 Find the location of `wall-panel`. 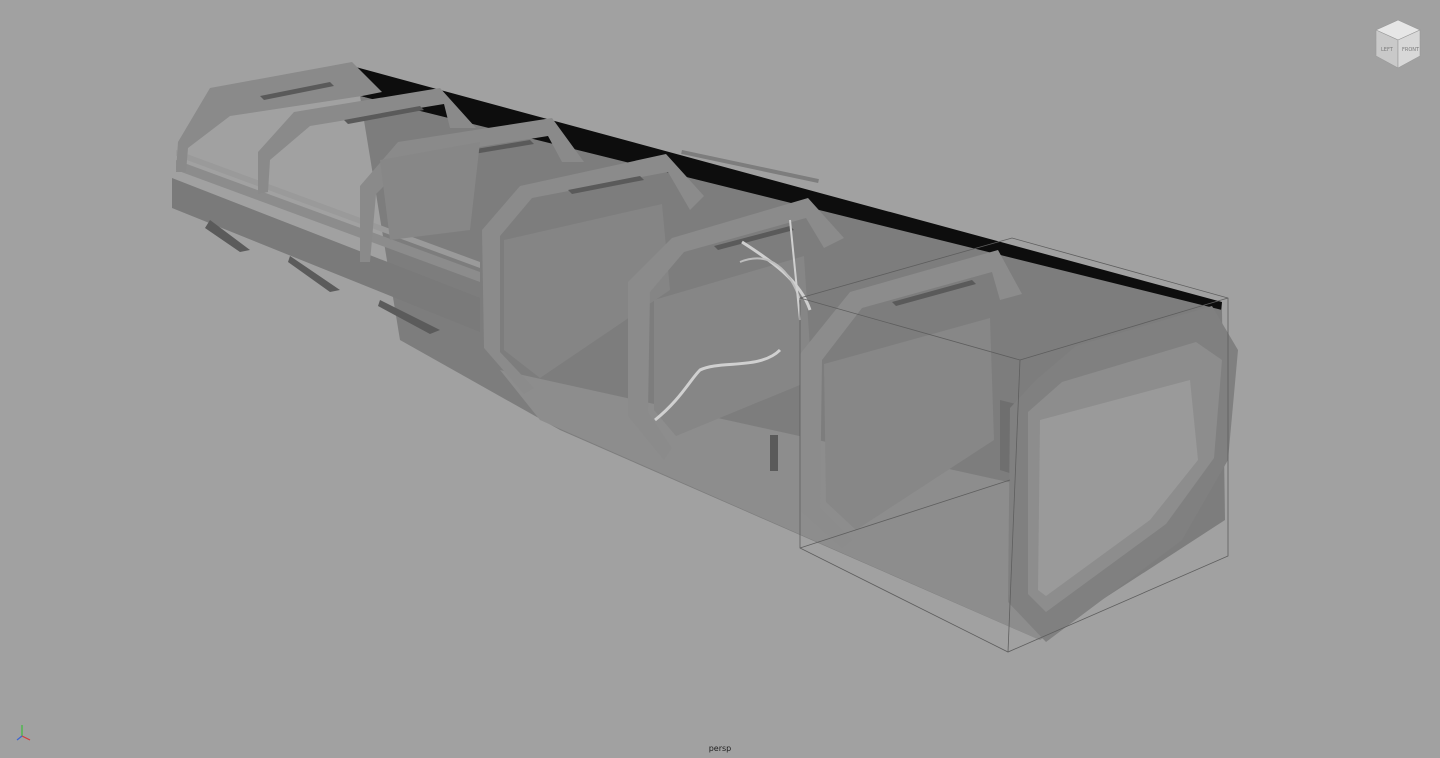

wall-panel is located at coordinates (774, 453).